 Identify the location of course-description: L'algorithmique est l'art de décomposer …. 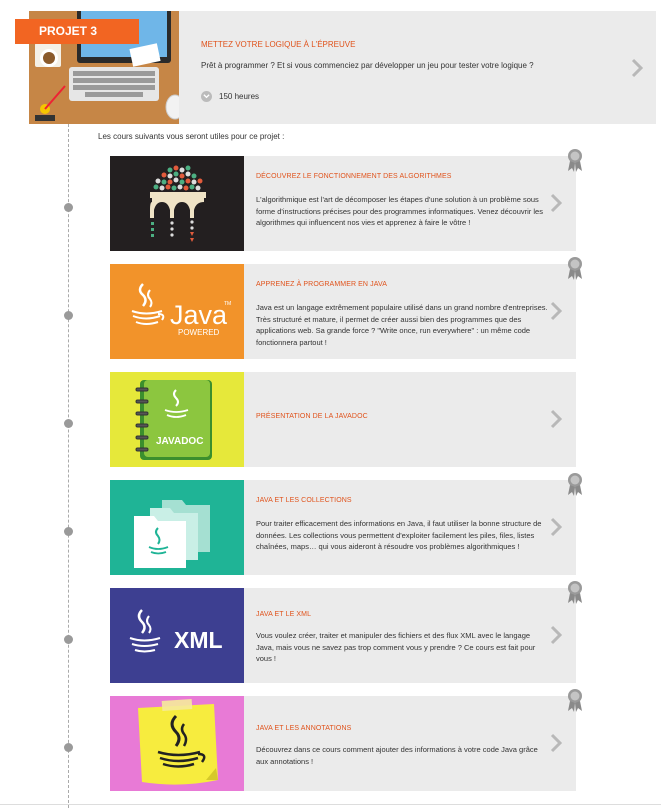
(399, 211).